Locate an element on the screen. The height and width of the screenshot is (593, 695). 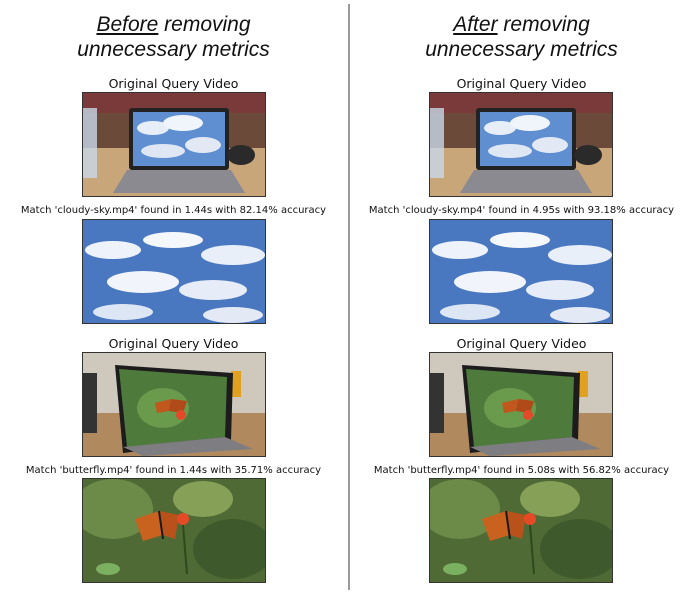
heading-emphasis: After is located at coordinates (475, 24).